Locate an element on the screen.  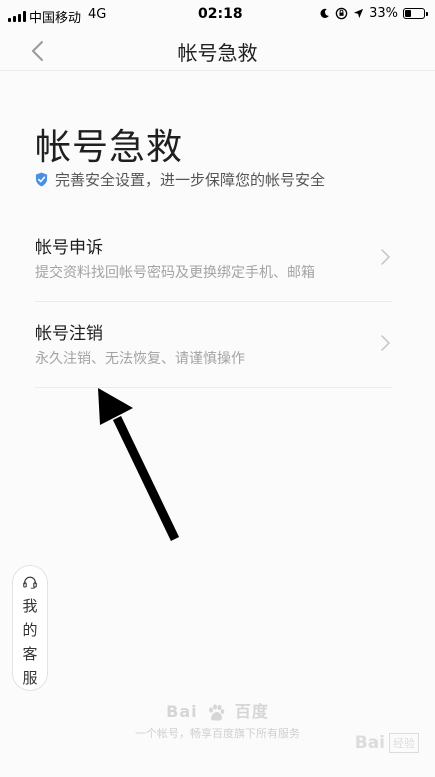
watermark: Bai 经验 is located at coordinates (387, 743).